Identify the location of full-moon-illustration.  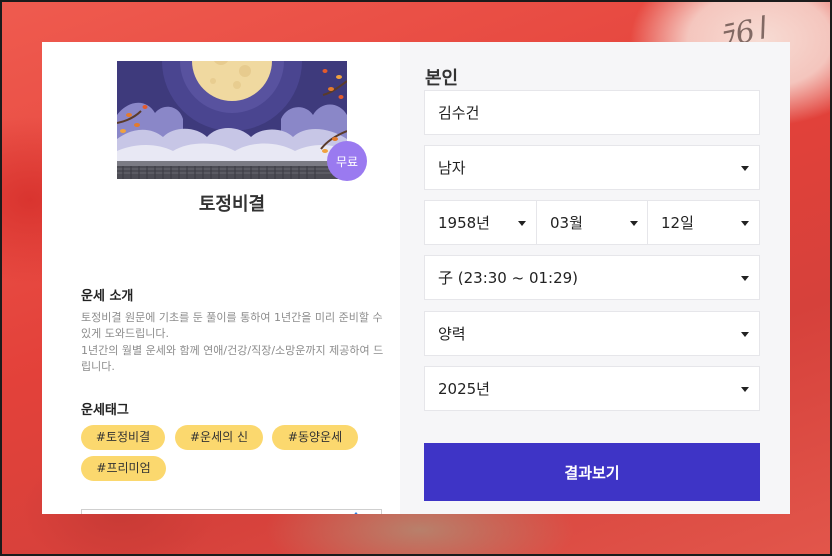
(232, 120).